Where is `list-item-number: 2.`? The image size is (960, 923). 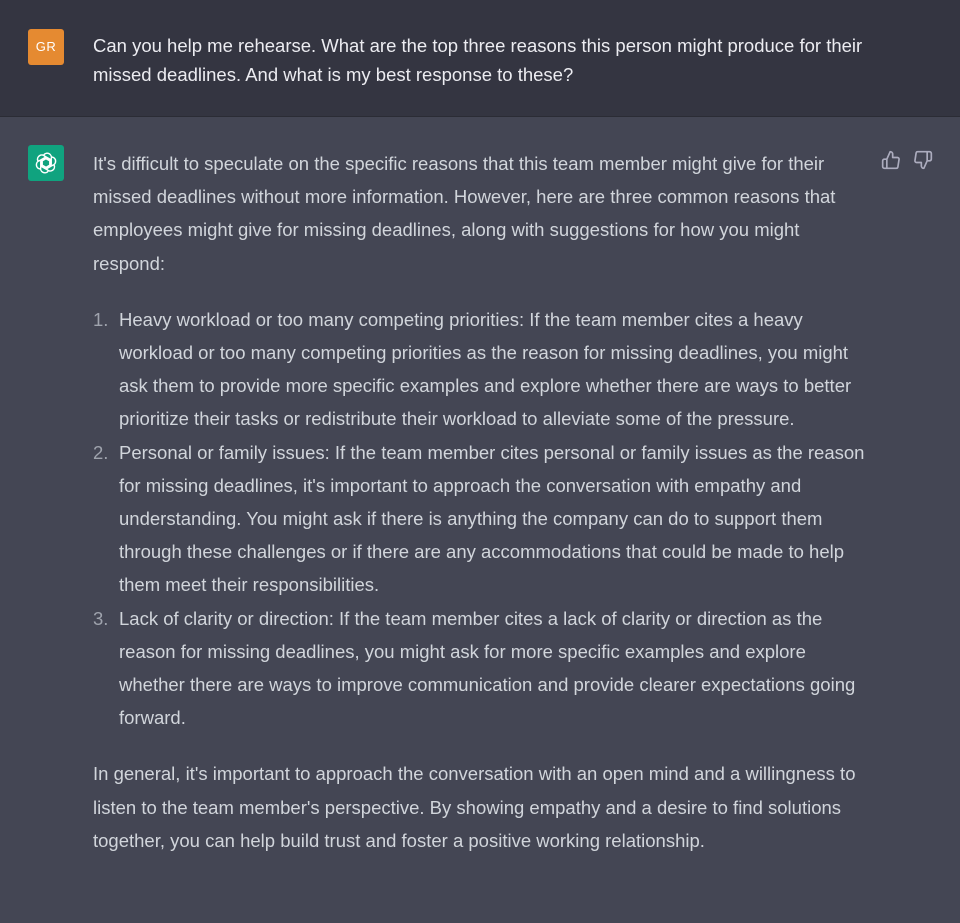 list-item-number: 2. is located at coordinates (101, 452).